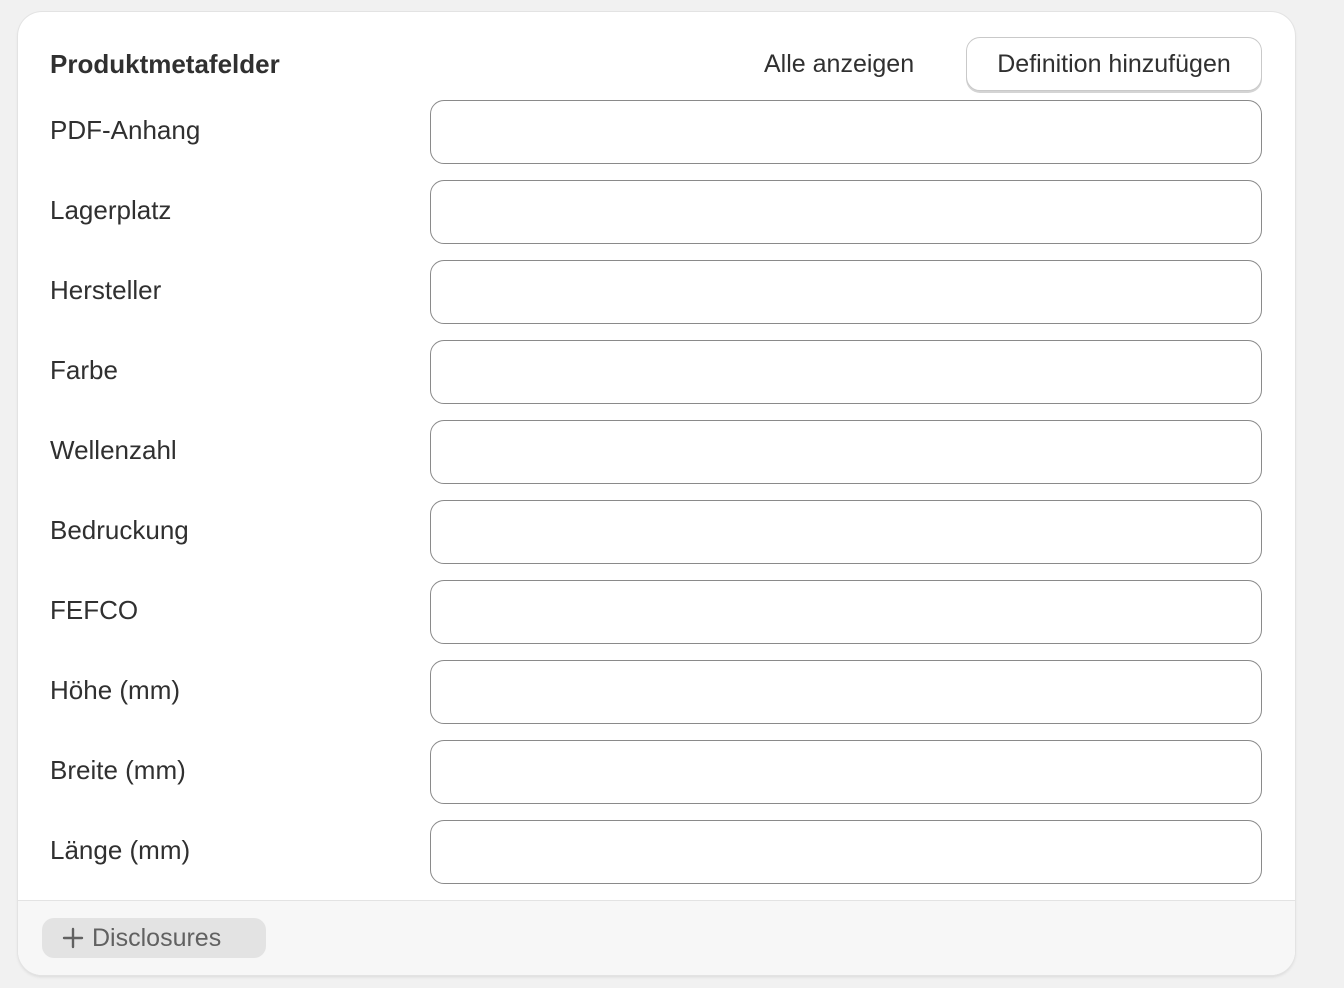  What do you see at coordinates (157, 937) in the screenshot?
I see `disclosures-label: Disclosures` at bounding box center [157, 937].